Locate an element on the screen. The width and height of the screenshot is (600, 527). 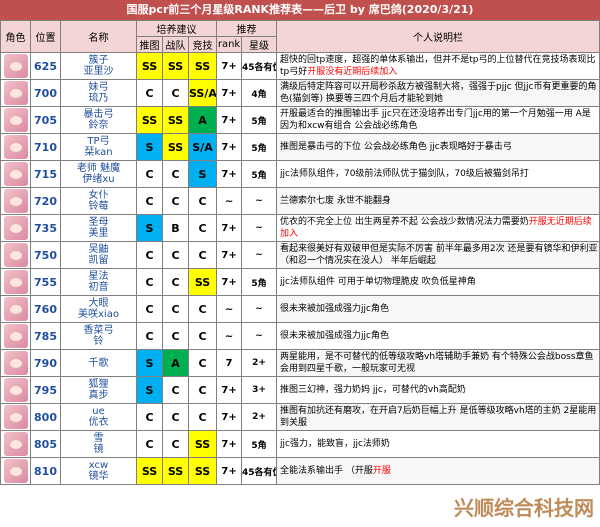
col-name: 名称 is located at coordinates (98, 36).